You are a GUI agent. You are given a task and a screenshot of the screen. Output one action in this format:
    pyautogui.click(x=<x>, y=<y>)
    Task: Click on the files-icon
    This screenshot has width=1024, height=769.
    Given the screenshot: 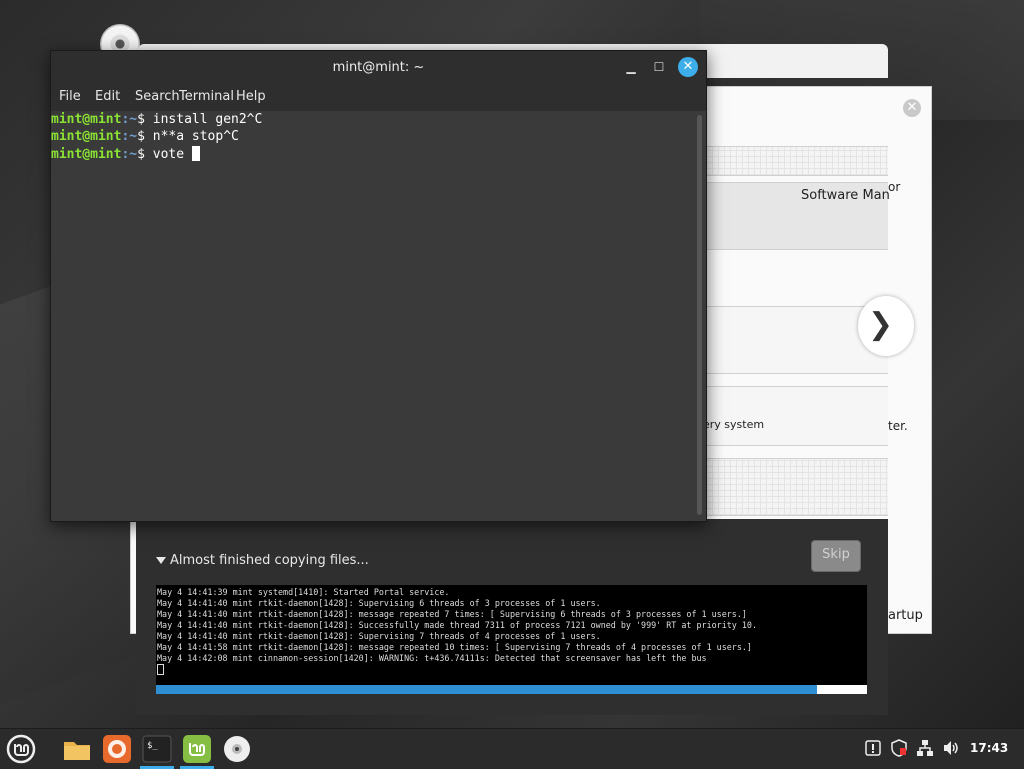 What is the action you would take?
    pyautogui.click(x=77, y=749)
    